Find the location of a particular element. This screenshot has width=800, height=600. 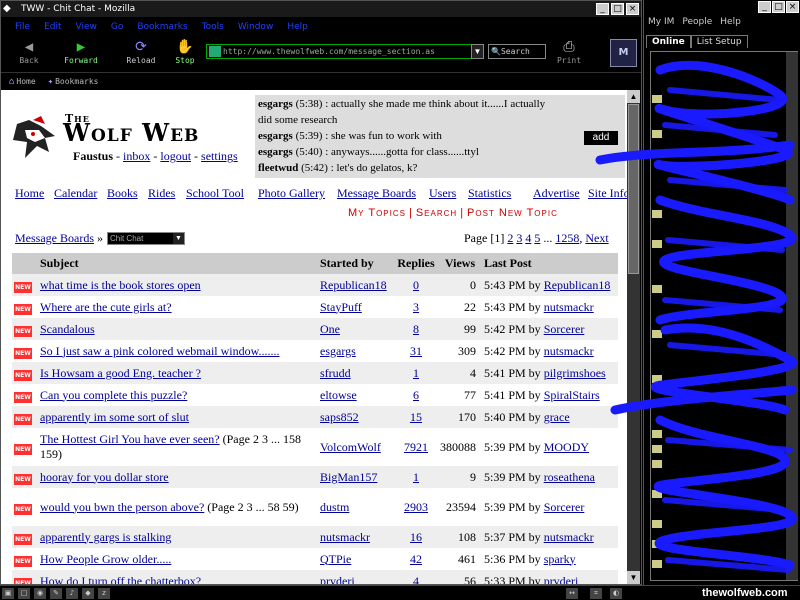

desktop-icon: □ is located at coordinates (24, 593).